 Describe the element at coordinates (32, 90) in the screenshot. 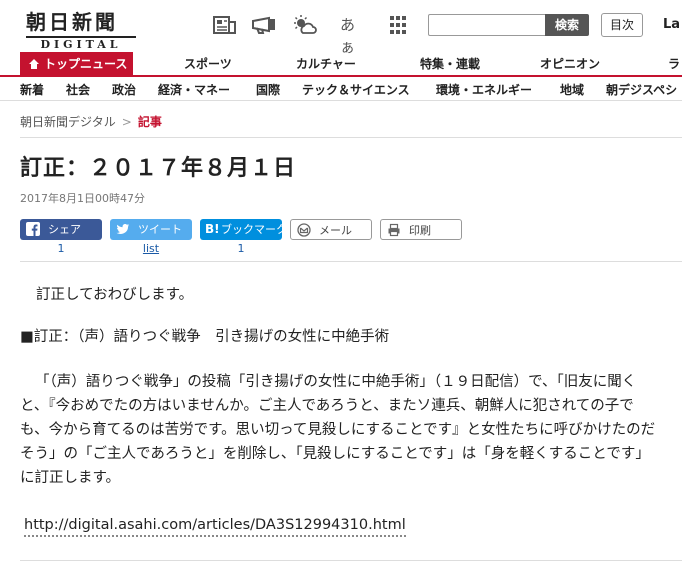

I see `subnav-new: 新着` at that location.